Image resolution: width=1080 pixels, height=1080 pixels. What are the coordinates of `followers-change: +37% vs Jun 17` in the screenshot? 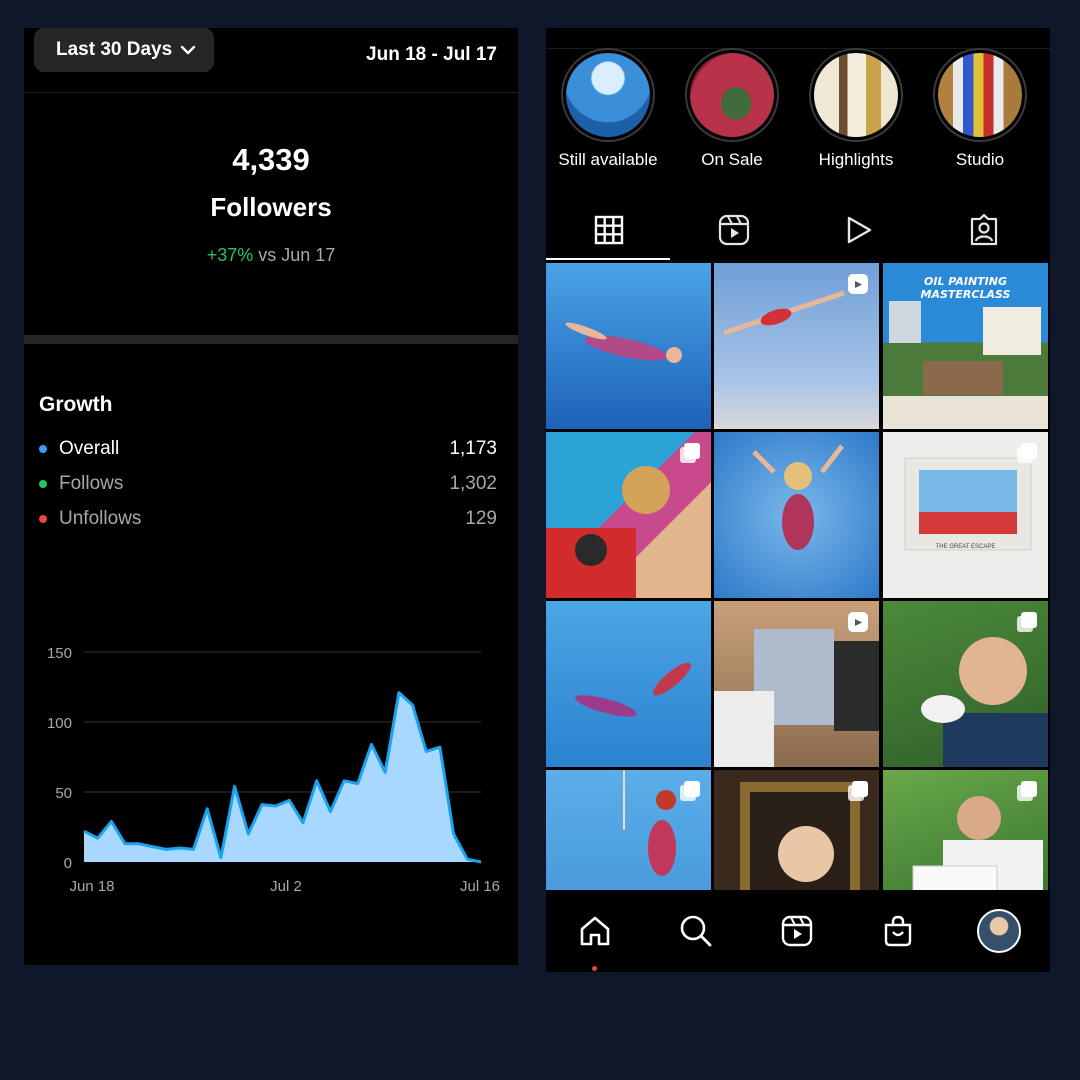 It's located at (271, 255).